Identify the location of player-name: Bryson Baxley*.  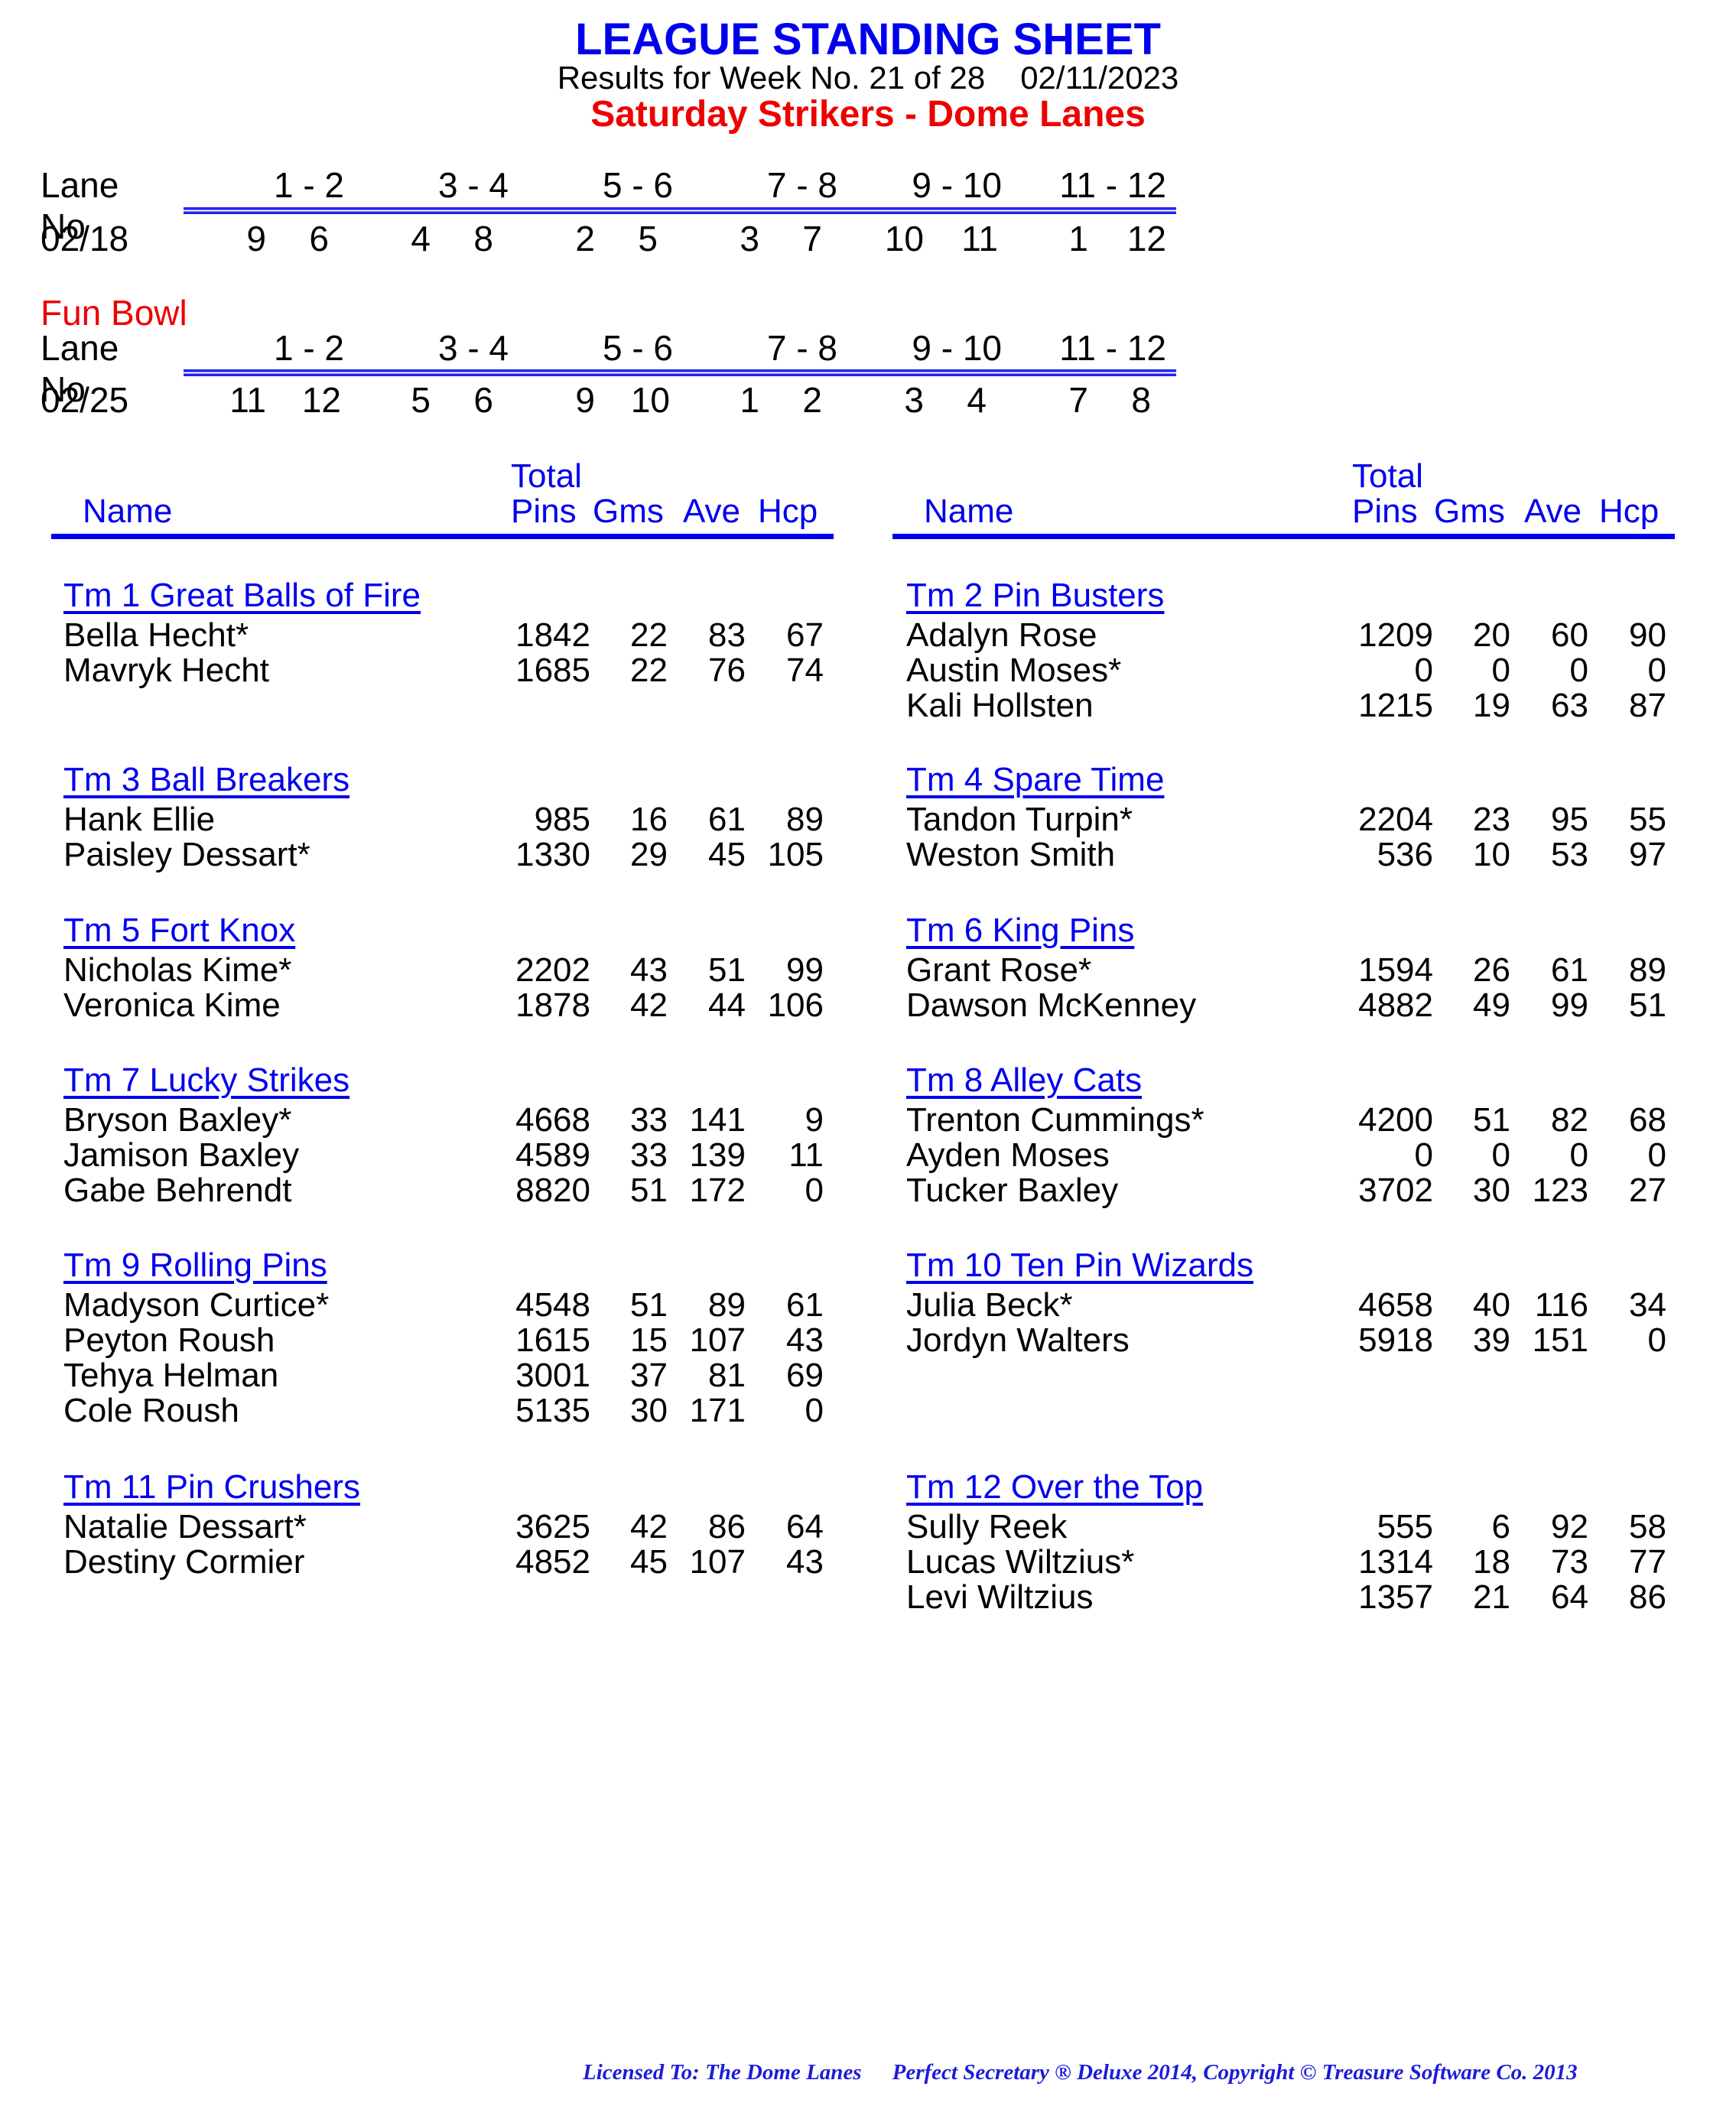
(177, 1120).